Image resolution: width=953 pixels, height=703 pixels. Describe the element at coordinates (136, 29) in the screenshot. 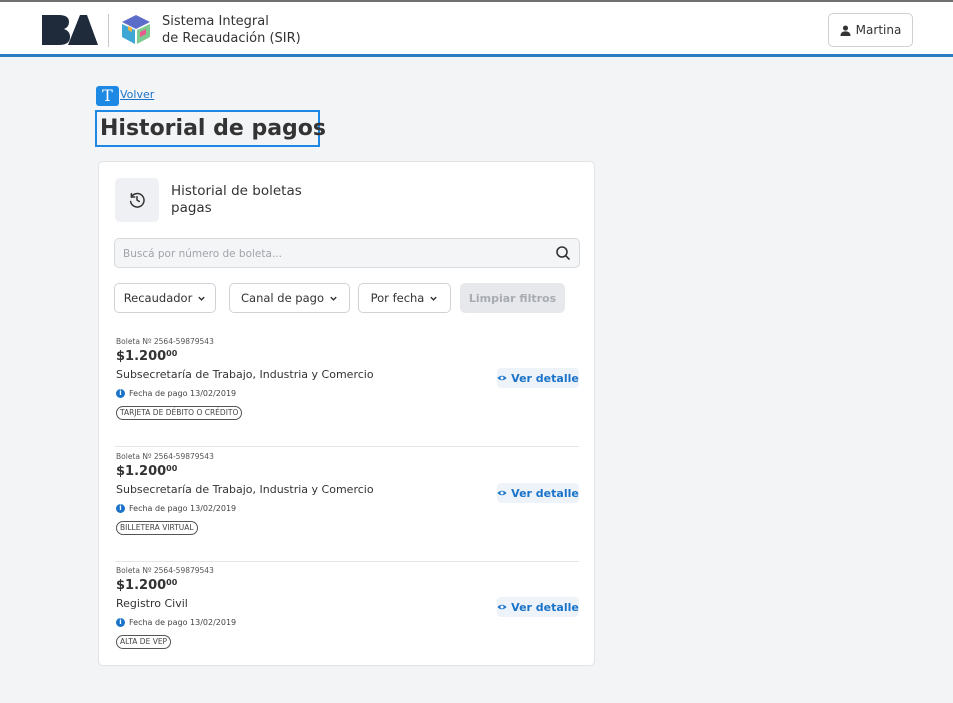

I see `sir-logo` at that location.